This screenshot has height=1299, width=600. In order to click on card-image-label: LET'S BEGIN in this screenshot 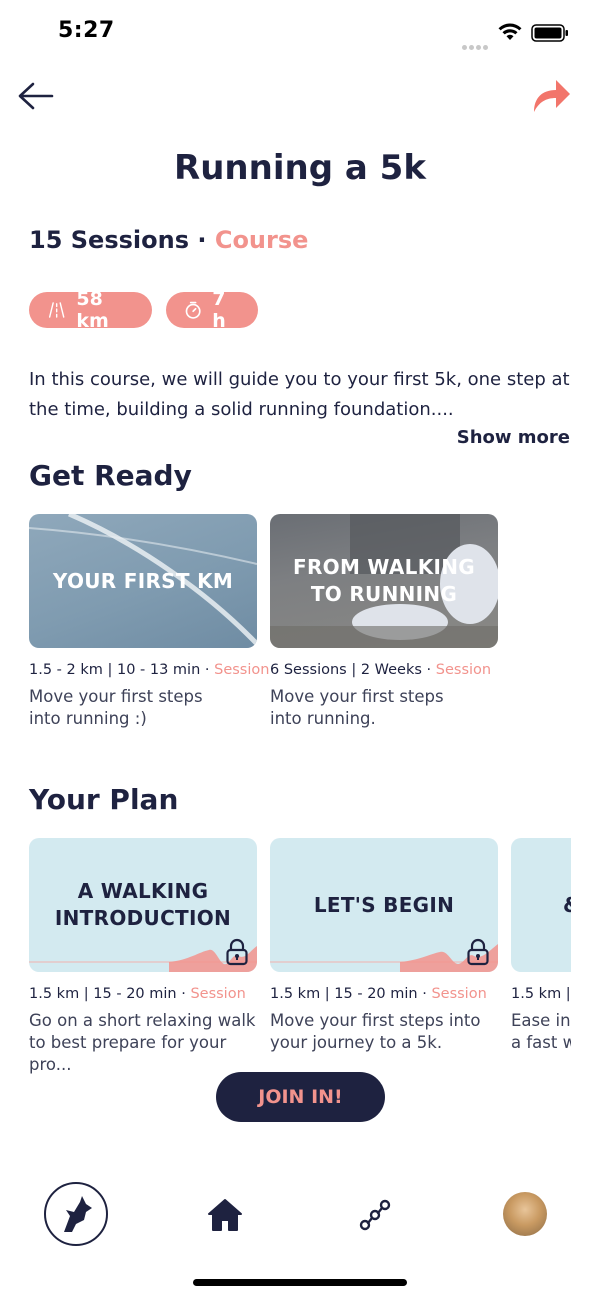, I will do `click(384, 904)`.